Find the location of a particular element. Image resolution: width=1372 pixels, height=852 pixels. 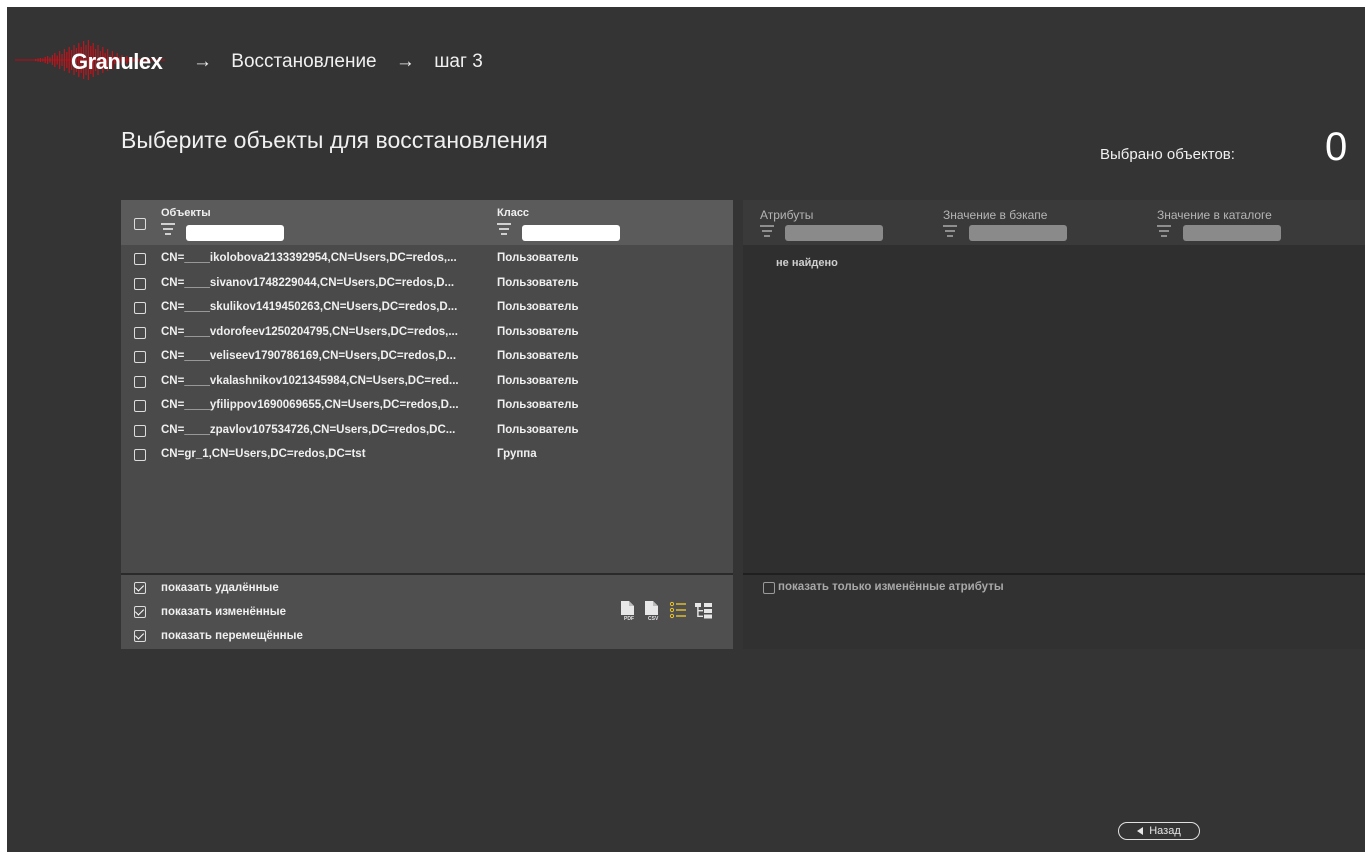

only-changed-attributes-checkbox is located at coordinates (769, 588).